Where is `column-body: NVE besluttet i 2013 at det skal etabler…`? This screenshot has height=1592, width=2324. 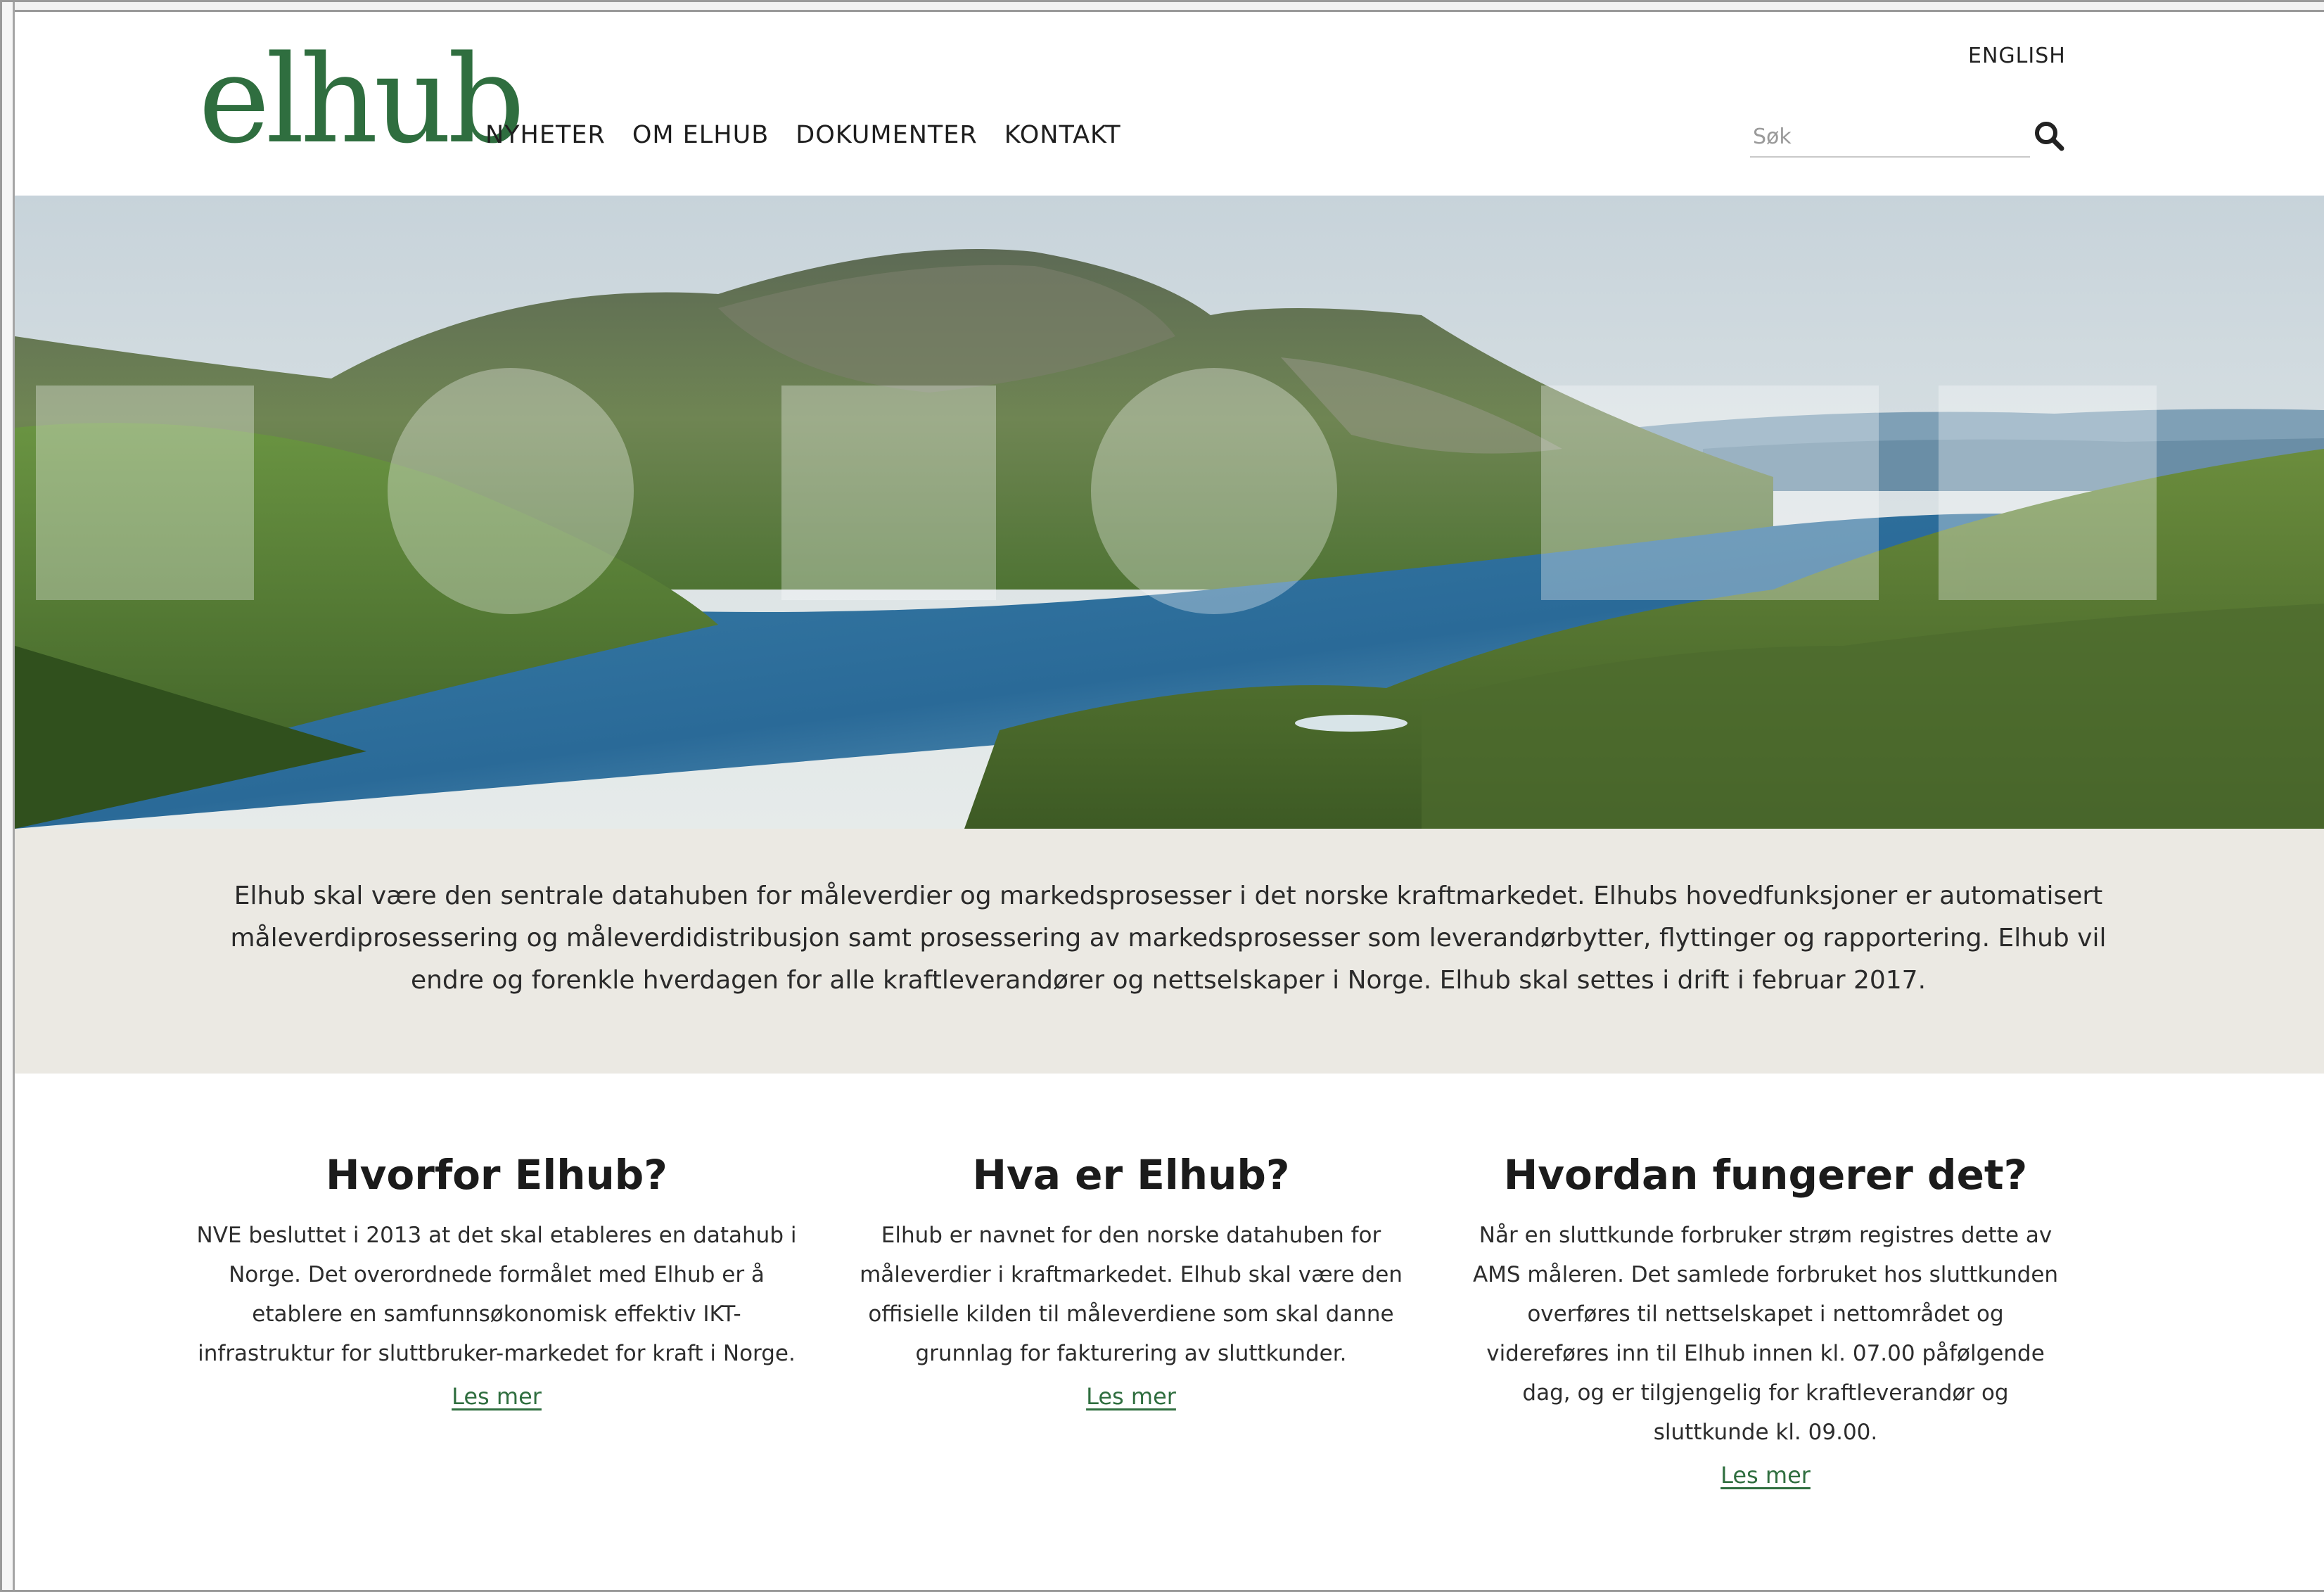 column-body: NVE besluttet i 2013 at det skal etabler… is located at coordinates (496, 1294).